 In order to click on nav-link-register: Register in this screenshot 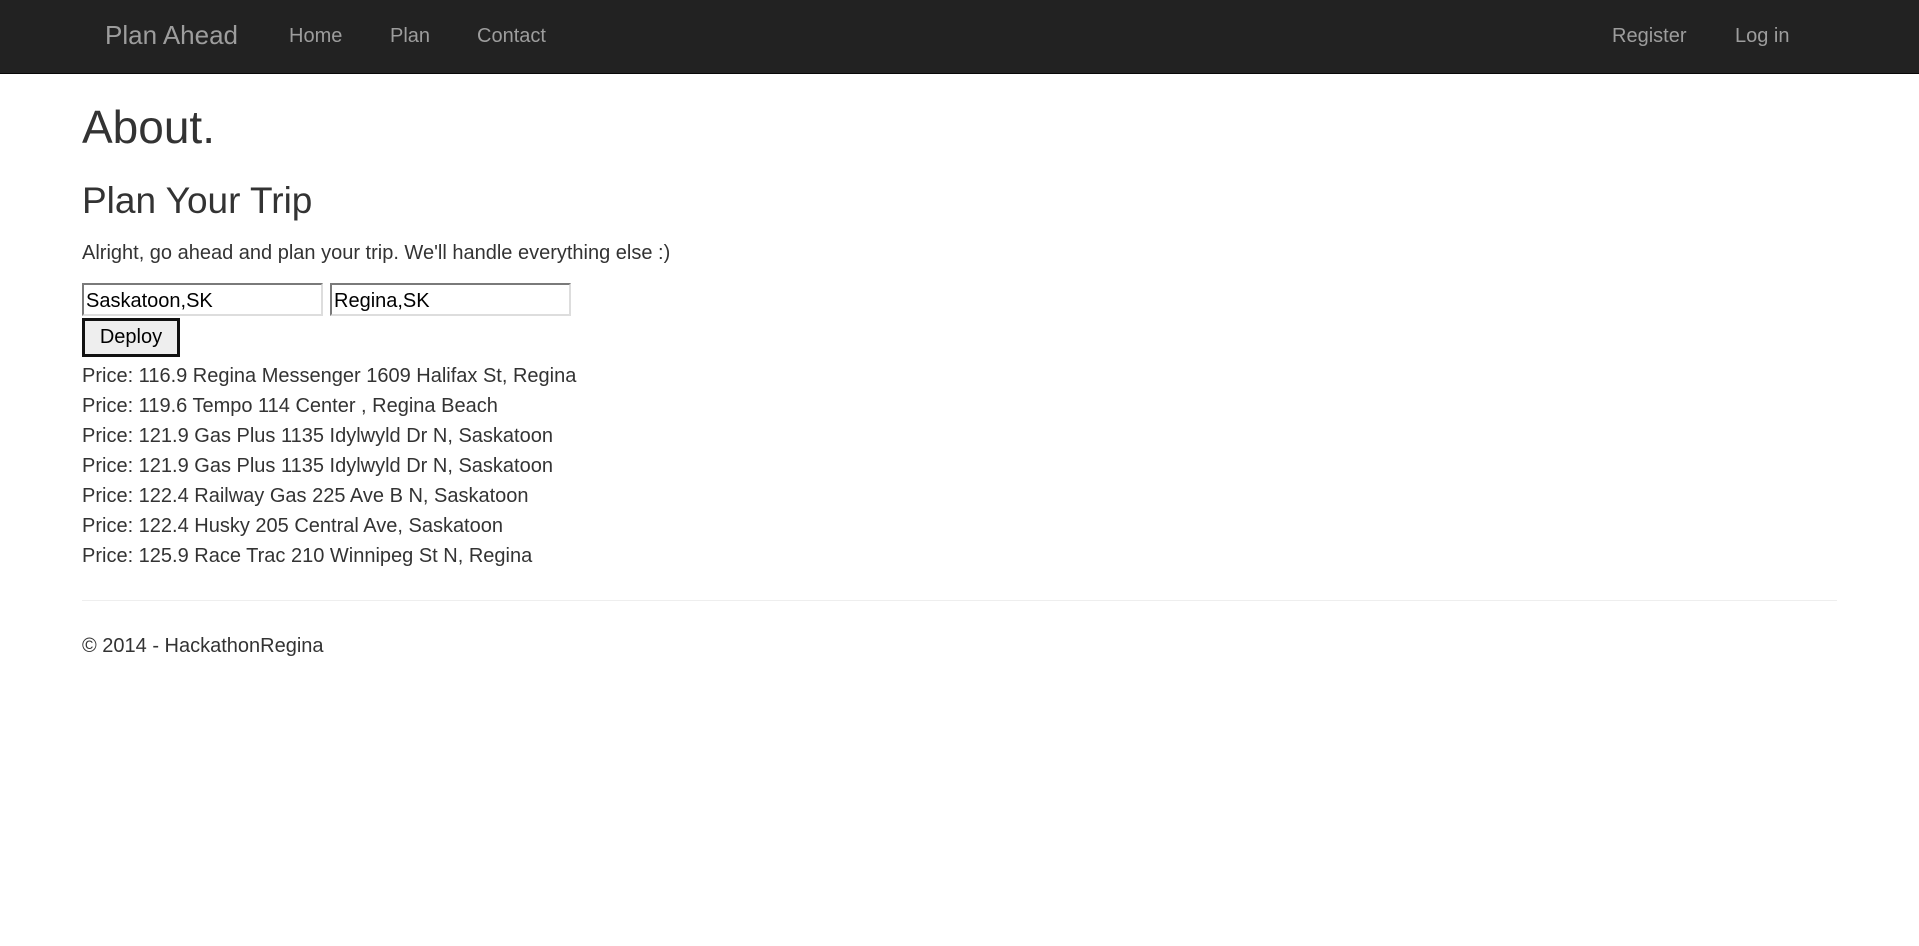, I will do `click(1649, 36)`.